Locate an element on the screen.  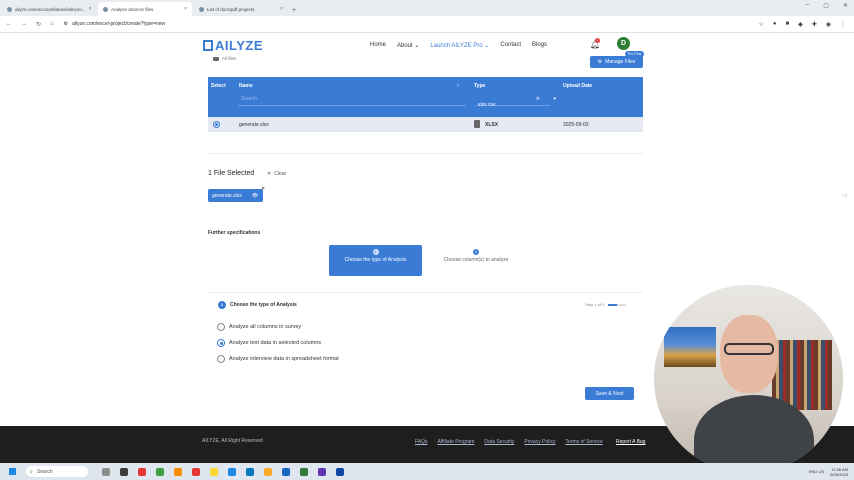
reload-icon: ↻ is located at coordinates (38, 24).